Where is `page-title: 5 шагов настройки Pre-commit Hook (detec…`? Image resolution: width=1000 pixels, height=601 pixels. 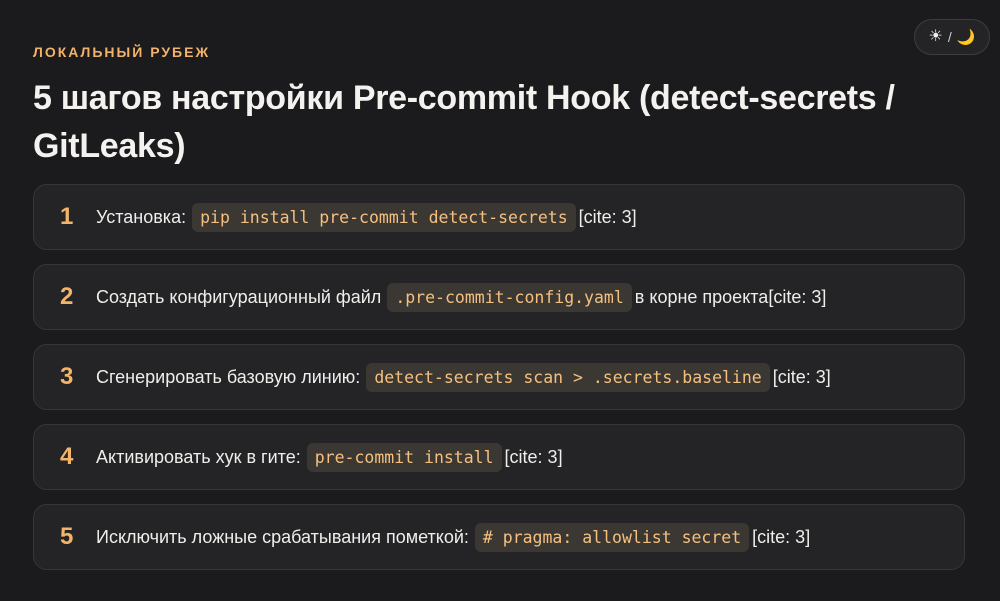
page-title: 5 шагов настройки Pre-commit Hook (detec… is located at coordinates (464, 122).